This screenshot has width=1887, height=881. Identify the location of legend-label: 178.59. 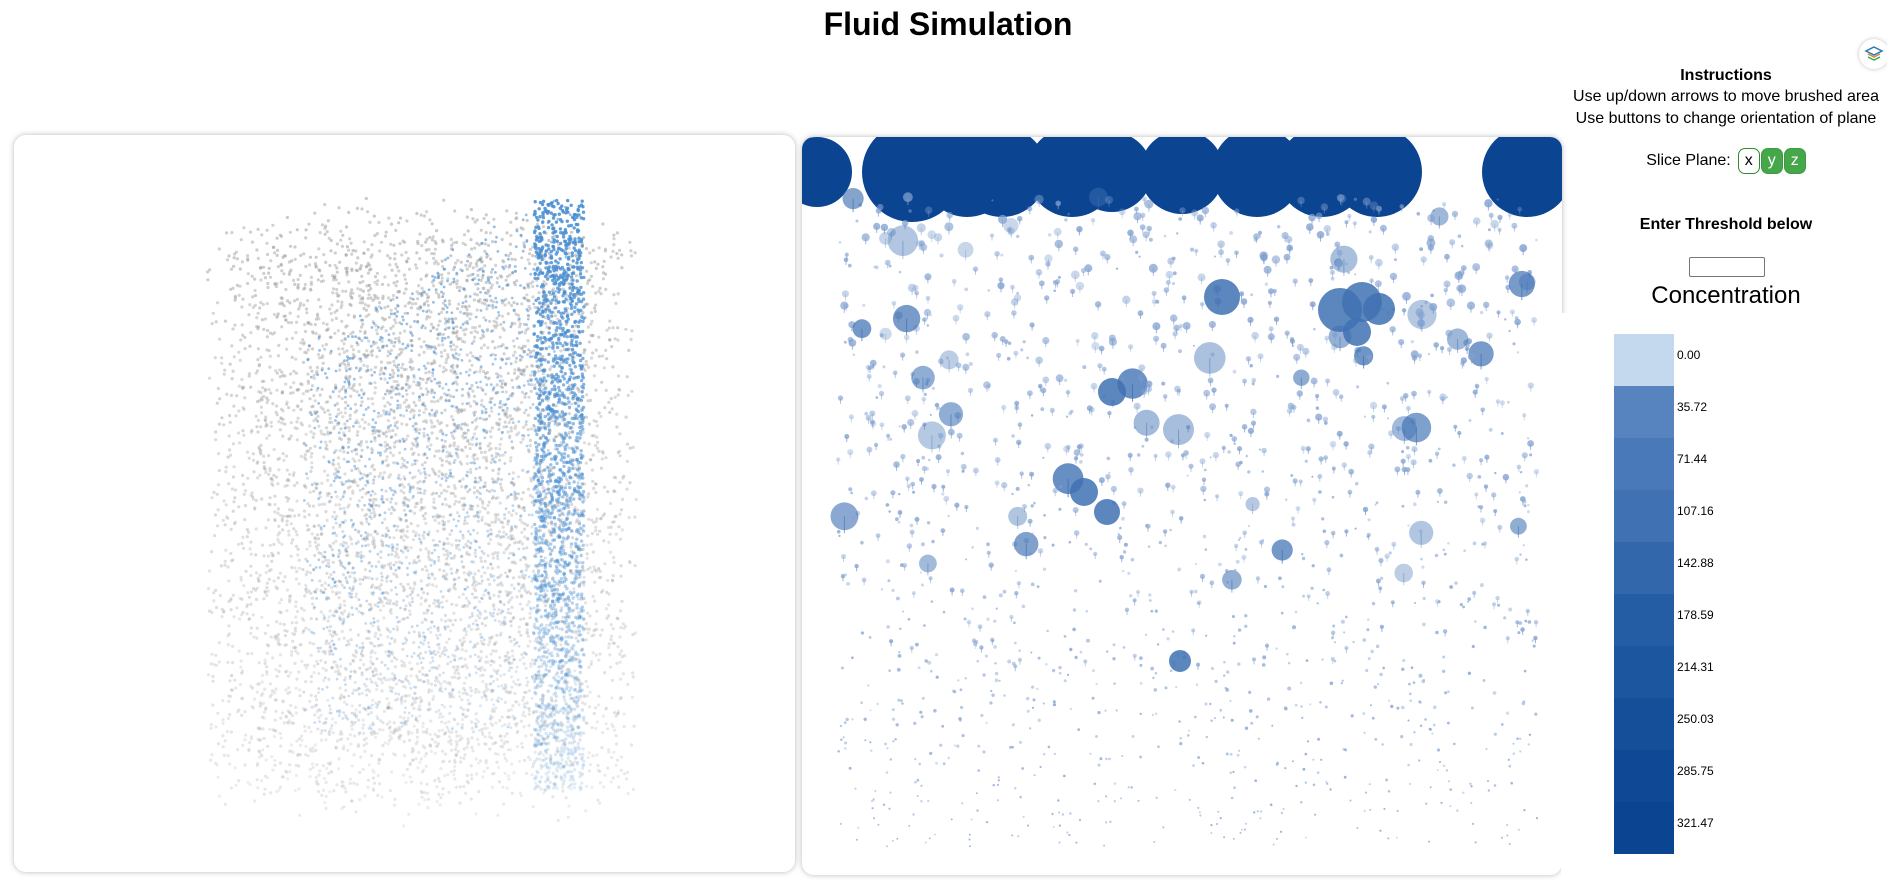
(1695, 615).